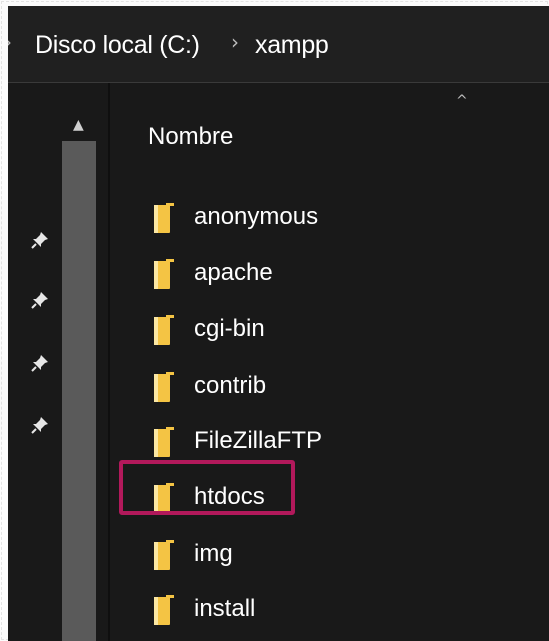  I want to click on list-item: contrib, so click(278, 390).